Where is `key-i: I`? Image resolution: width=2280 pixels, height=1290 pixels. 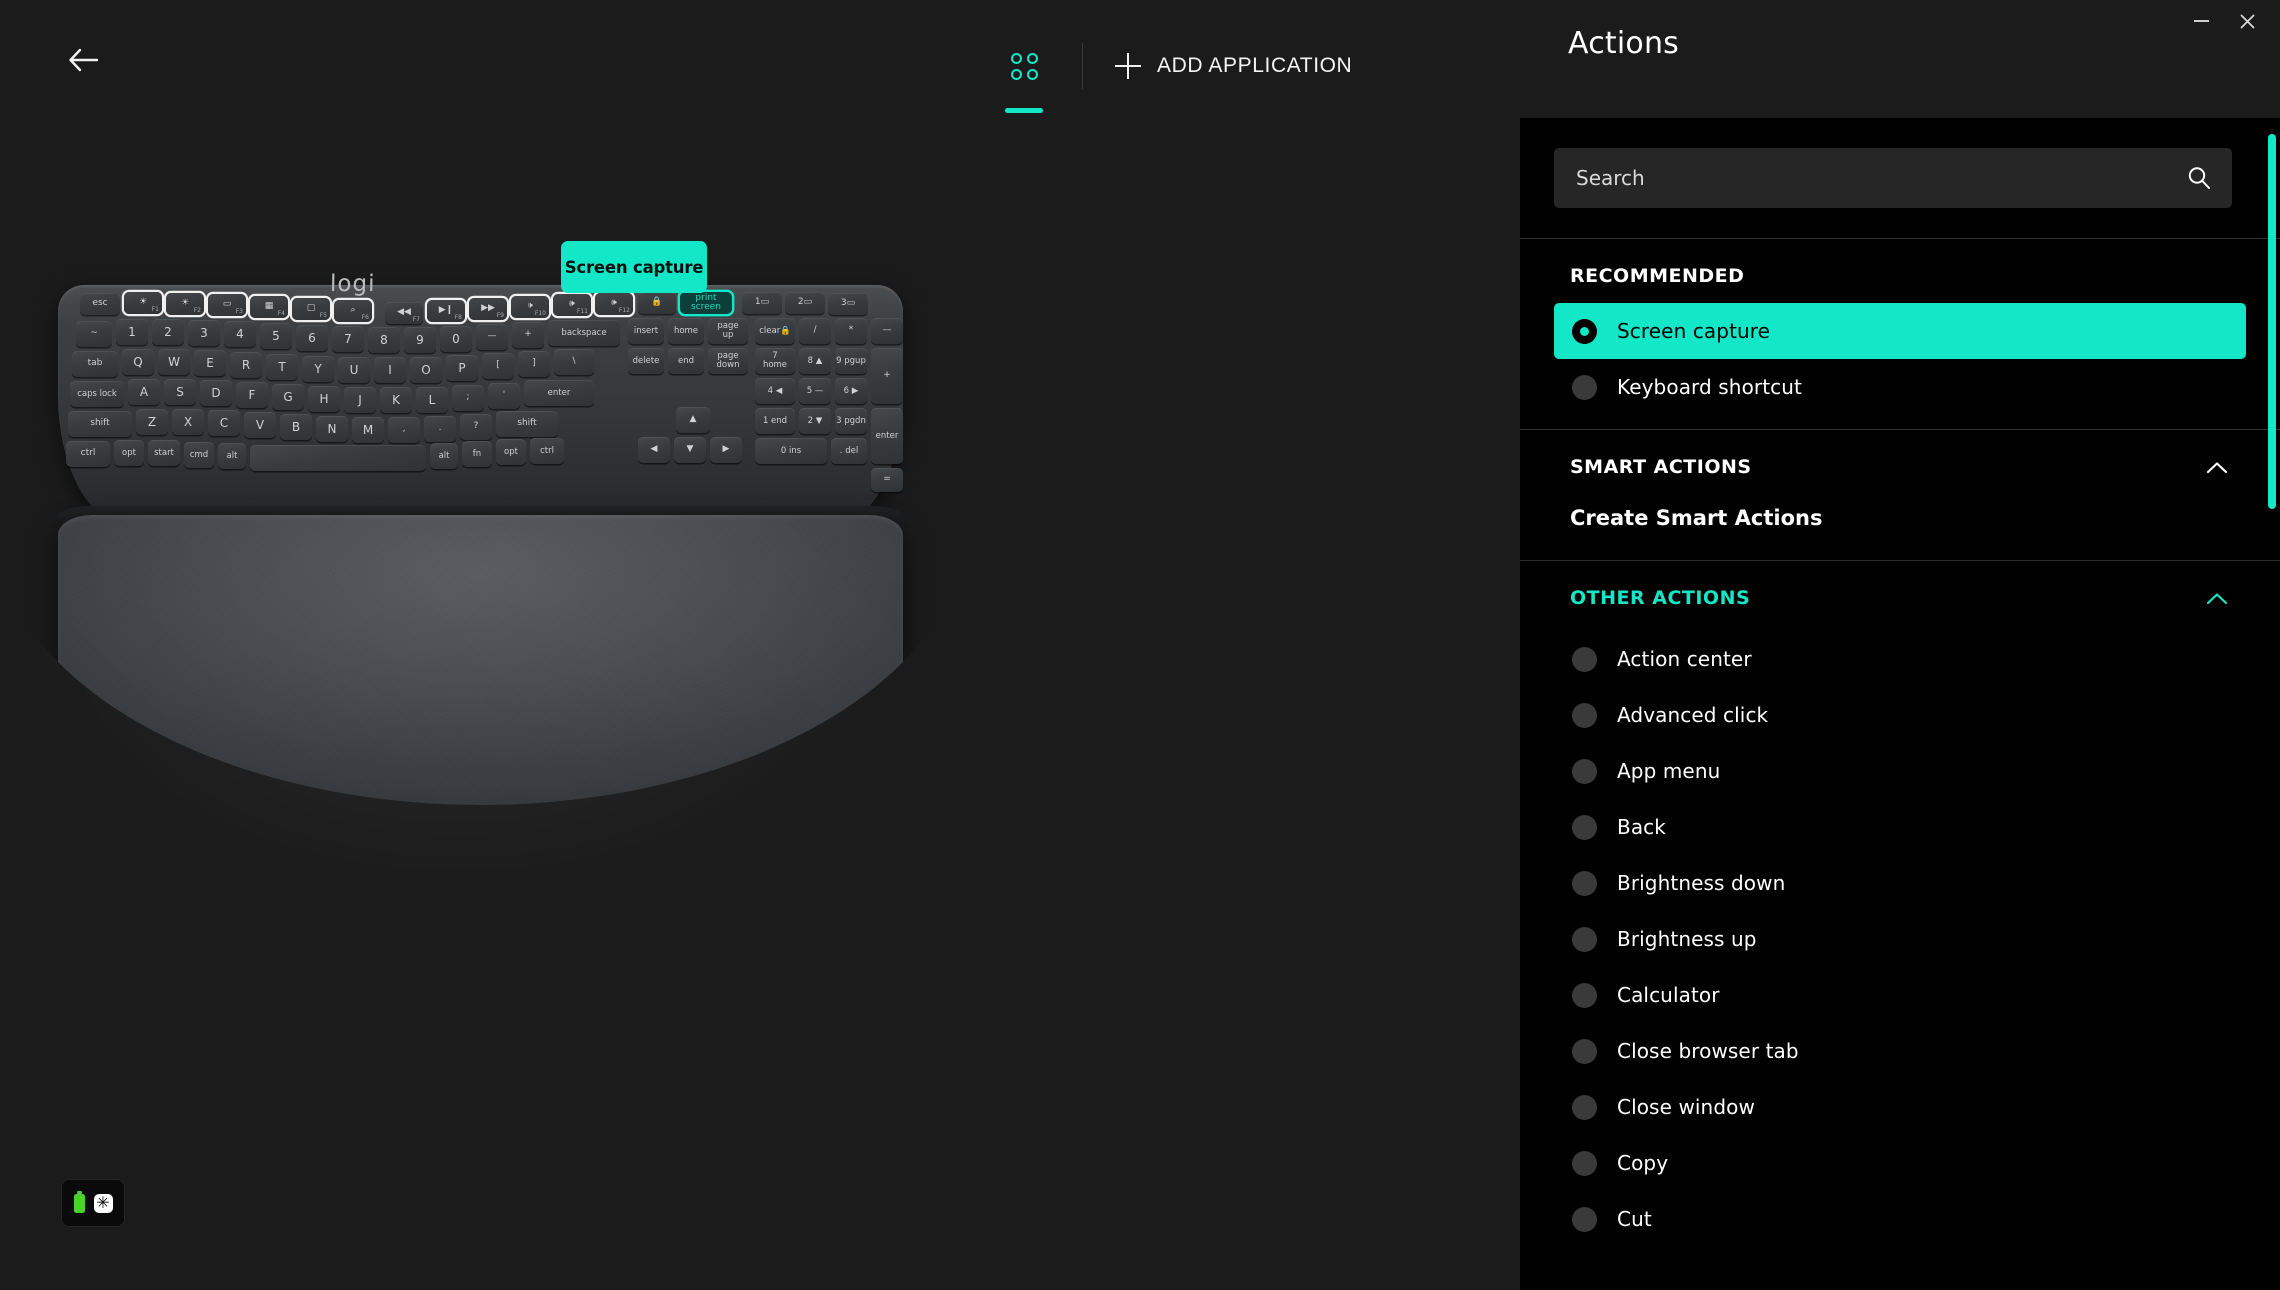
key-i: I is located at coordinates (390, 370).